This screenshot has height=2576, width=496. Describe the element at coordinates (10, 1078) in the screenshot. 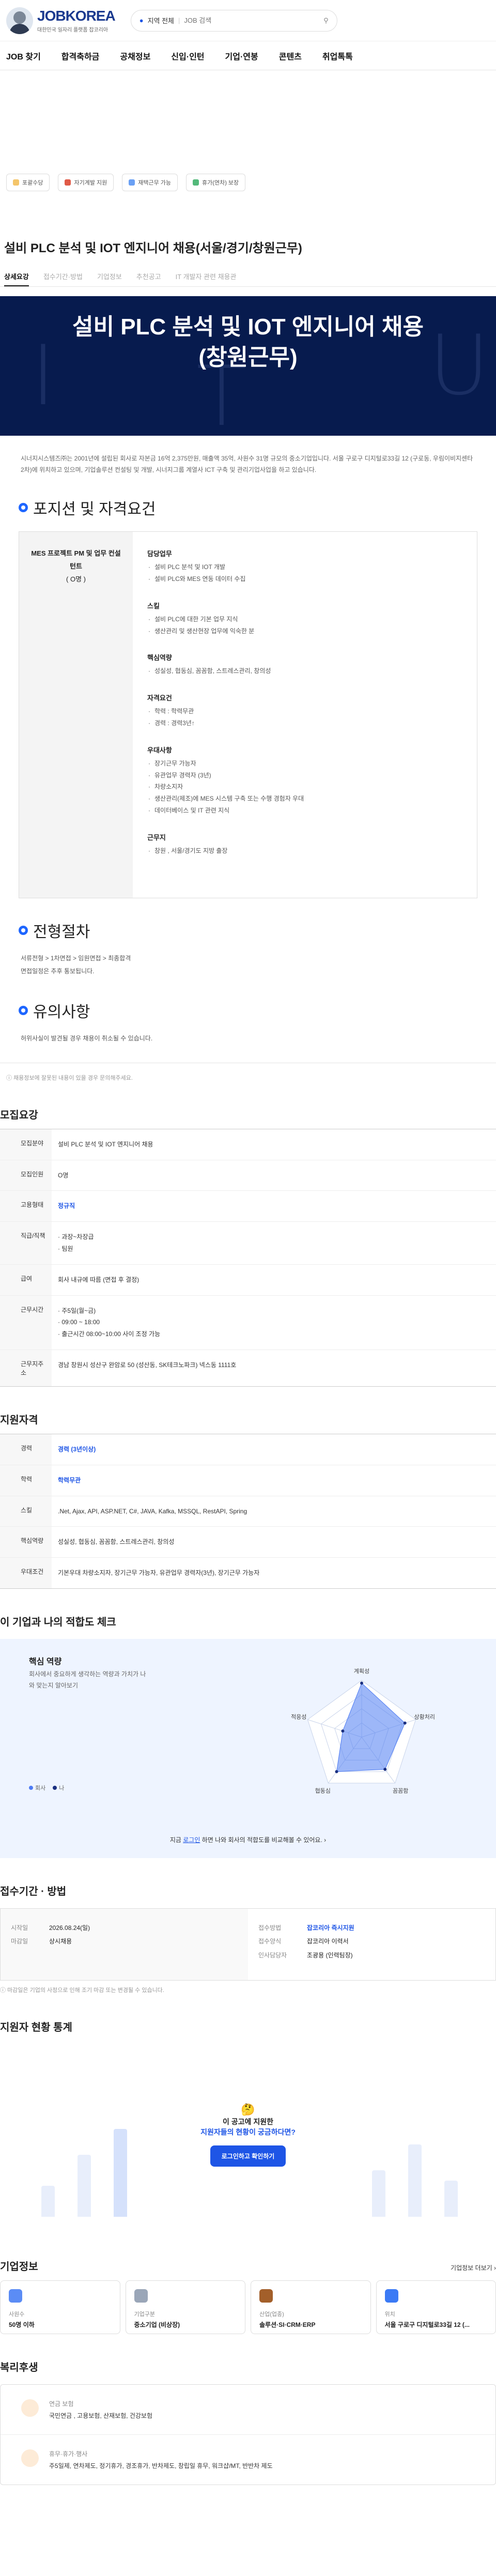

I see `info-icon: ⓘ` at that location.